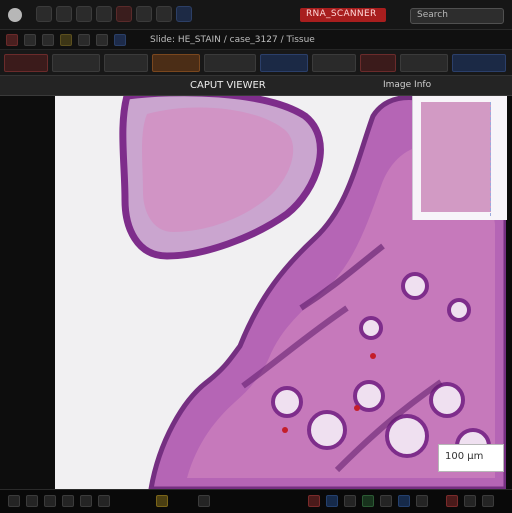  I want to click on secondary-toolbar: Slide: HE_STAIN / case_3127 / Tissue, so click(256, 40).